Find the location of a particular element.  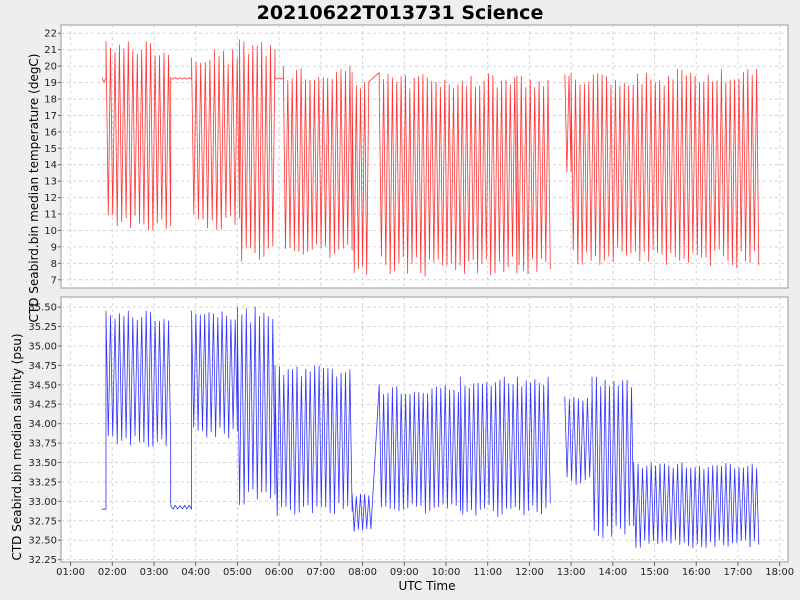

salinity-ytick-label-4: 33.25 is located at coordinates (42, 482).